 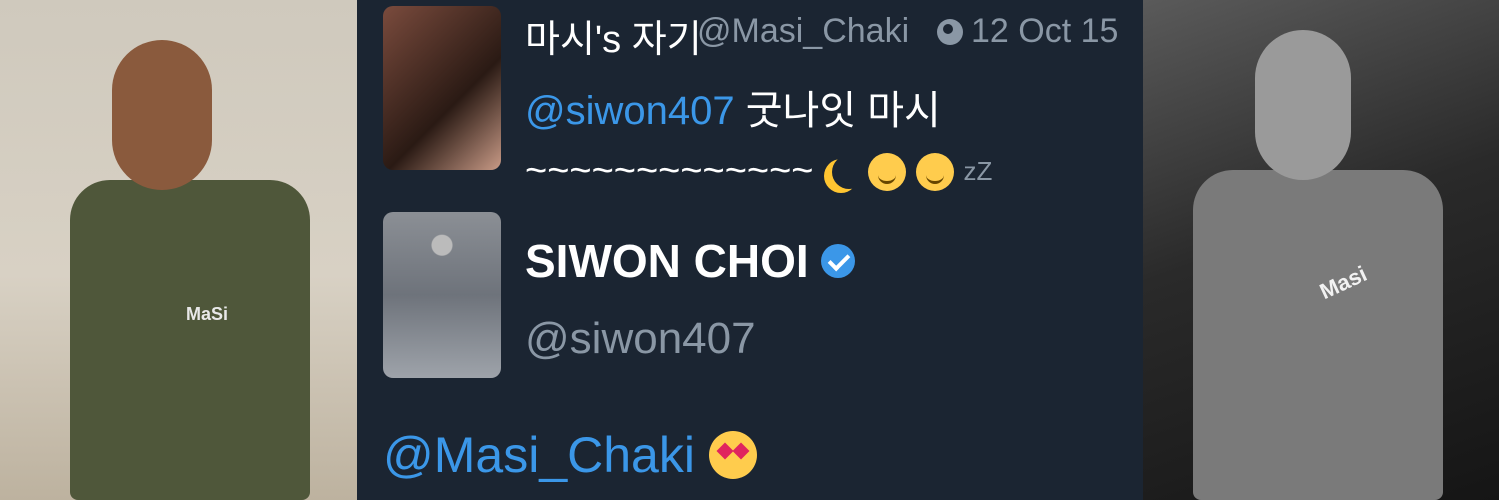 I want to click on tweet1-text: @siwon407 굿나잇 마시, so click(x=733, y=107).